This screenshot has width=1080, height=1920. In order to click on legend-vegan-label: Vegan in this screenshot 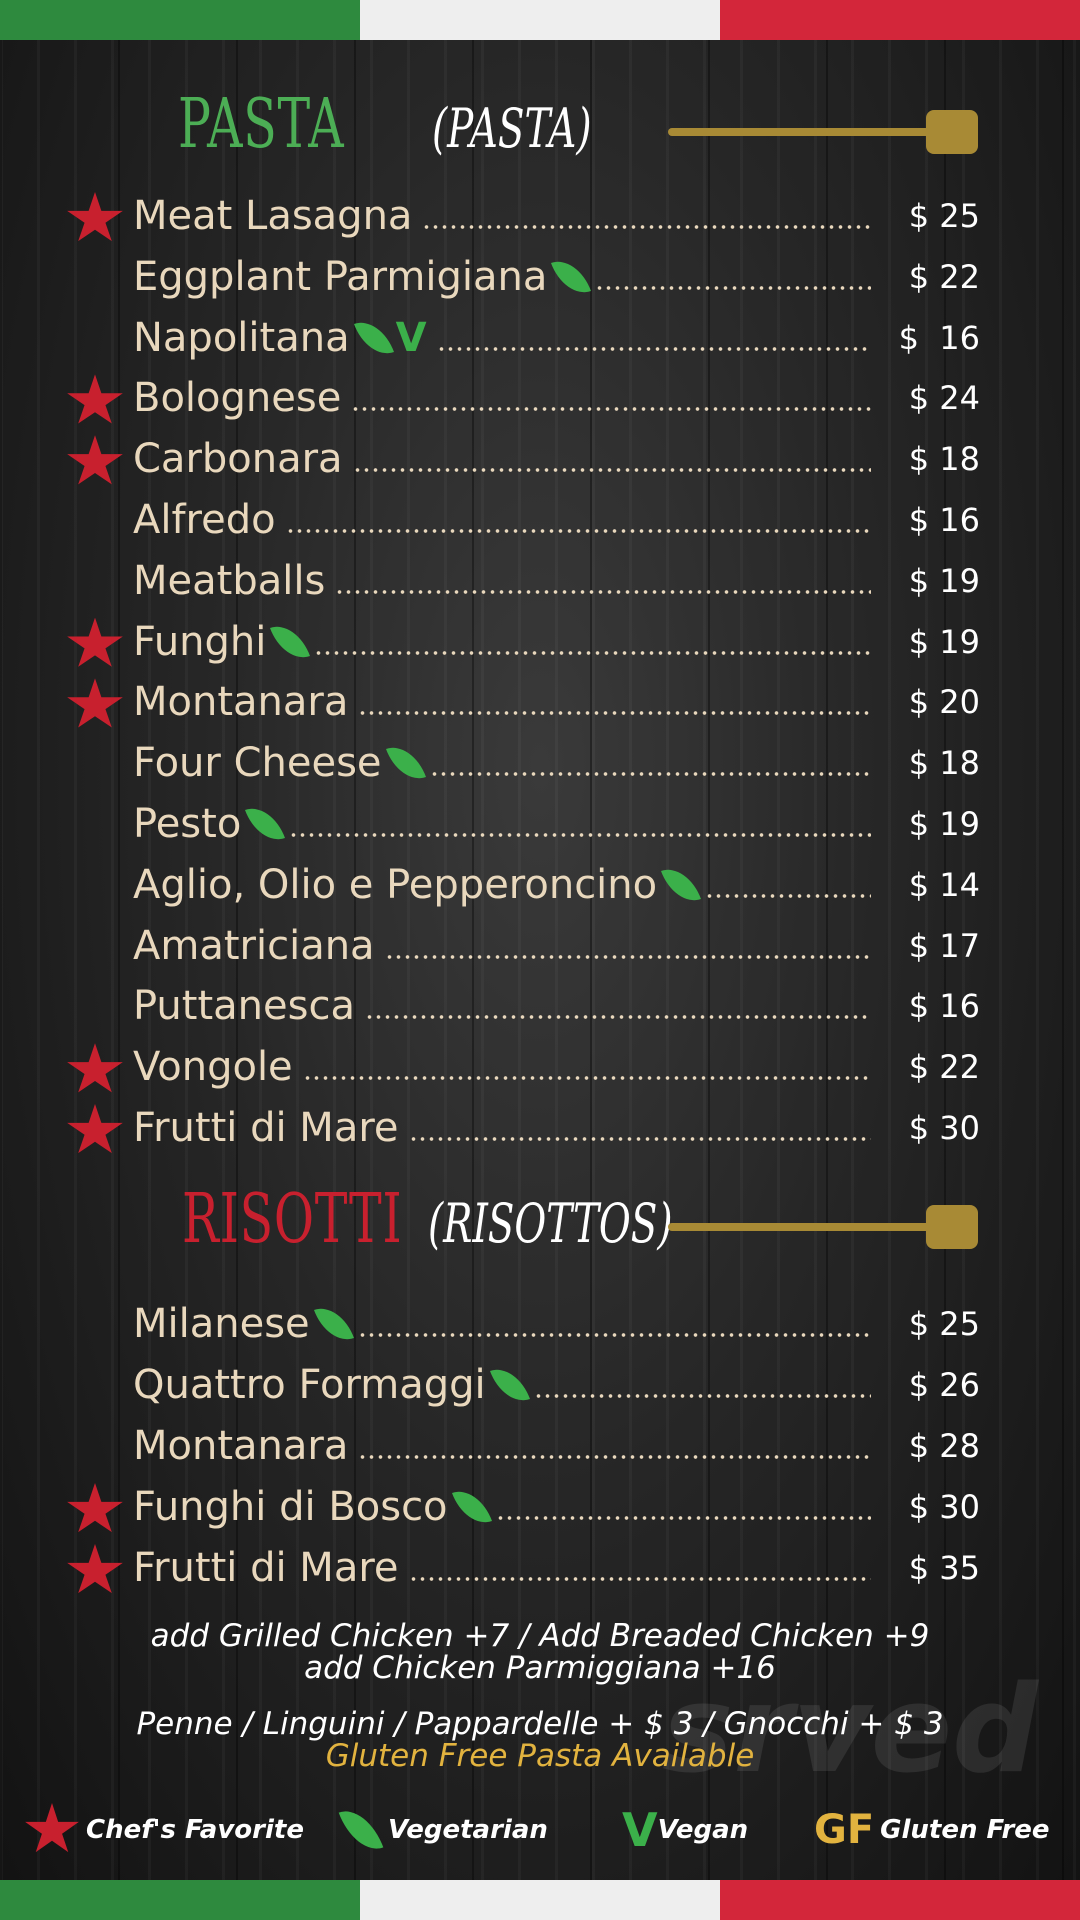, I will do `click(703, 1830)`.